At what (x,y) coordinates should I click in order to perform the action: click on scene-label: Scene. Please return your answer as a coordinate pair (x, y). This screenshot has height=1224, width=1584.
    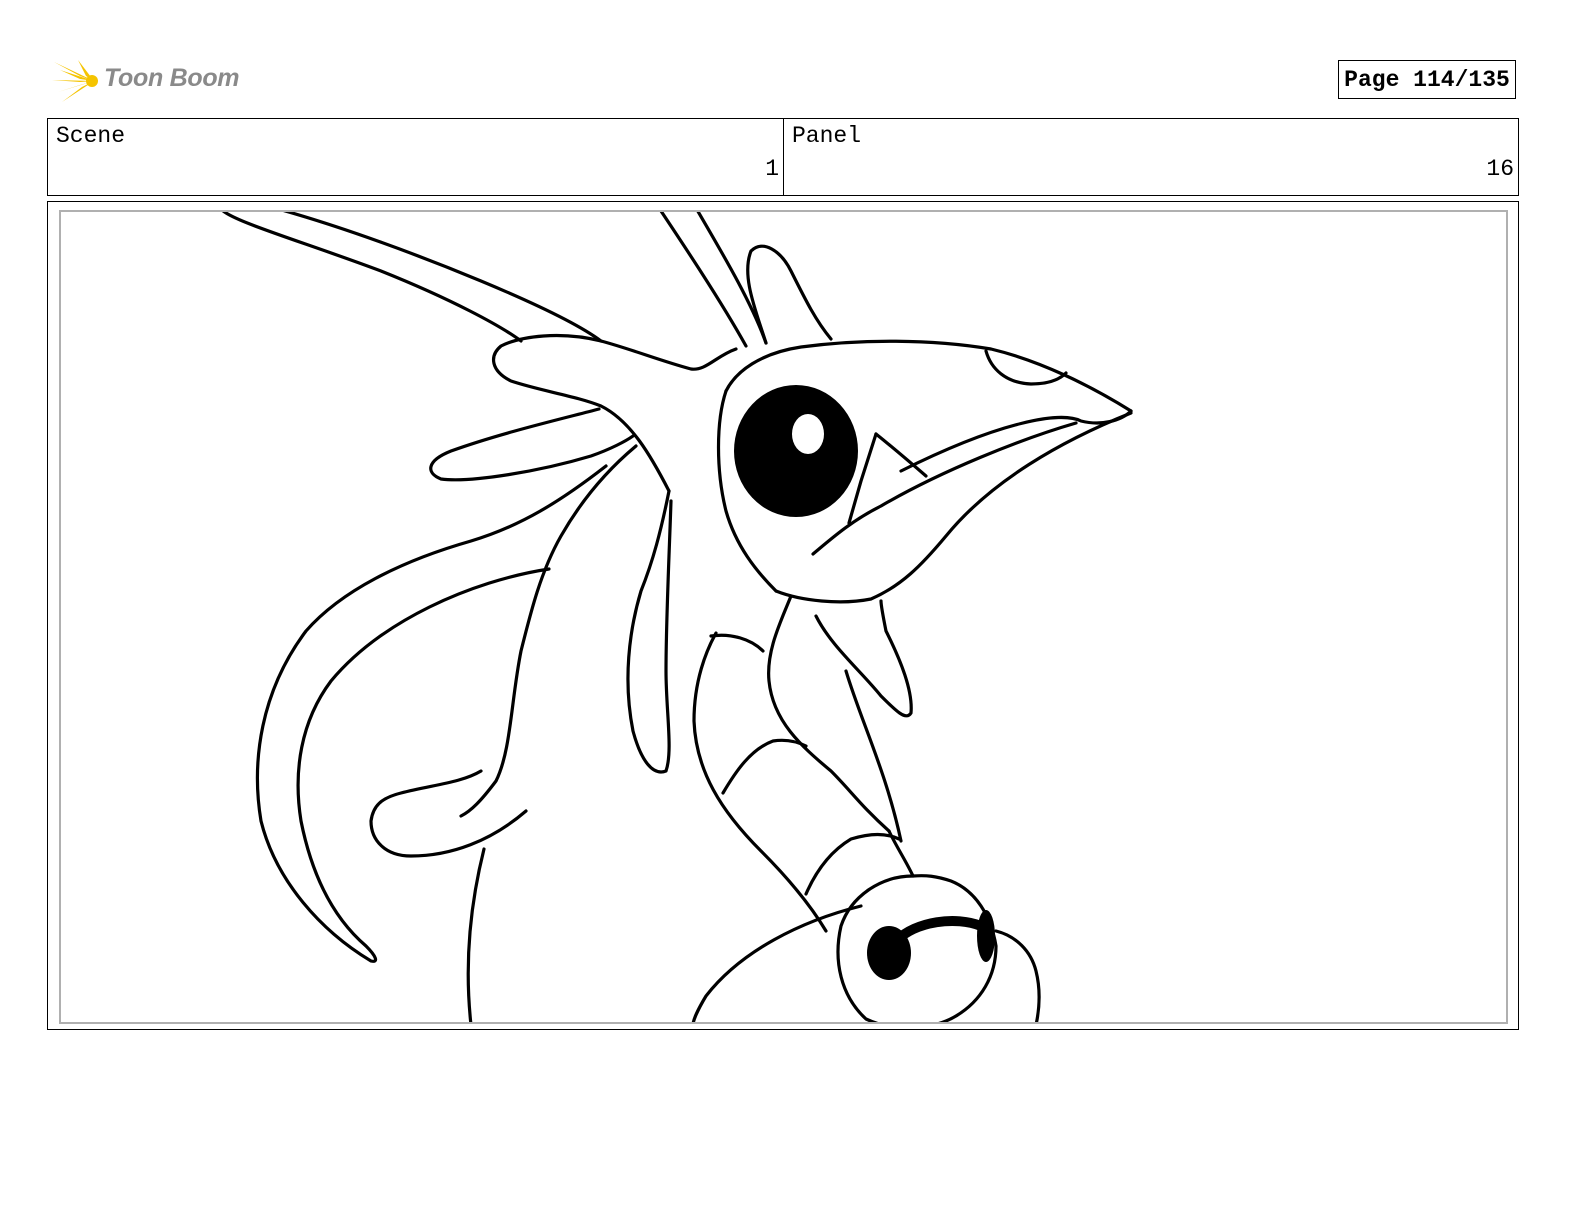
    Looking at the image, I should click on (91, 136).